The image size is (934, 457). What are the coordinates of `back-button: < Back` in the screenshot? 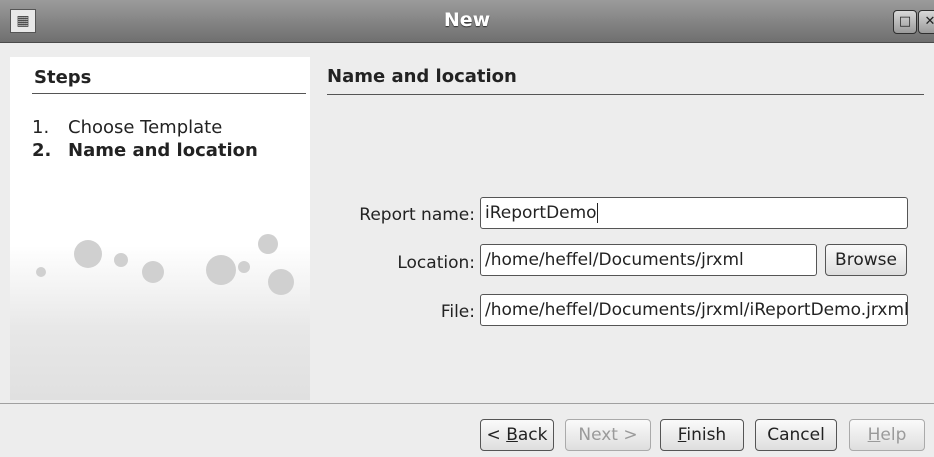 It's located at (517, 435).